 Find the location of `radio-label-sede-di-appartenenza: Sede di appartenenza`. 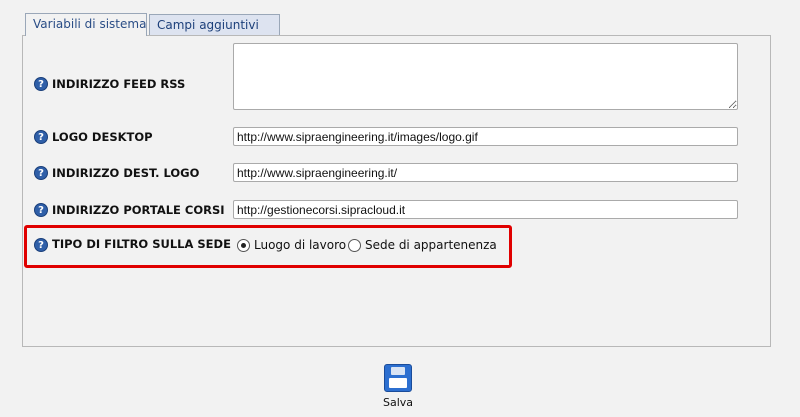

radio-label-sede-di-appartenenza: Sede di appartenenza is located at coordinates (431, 245).